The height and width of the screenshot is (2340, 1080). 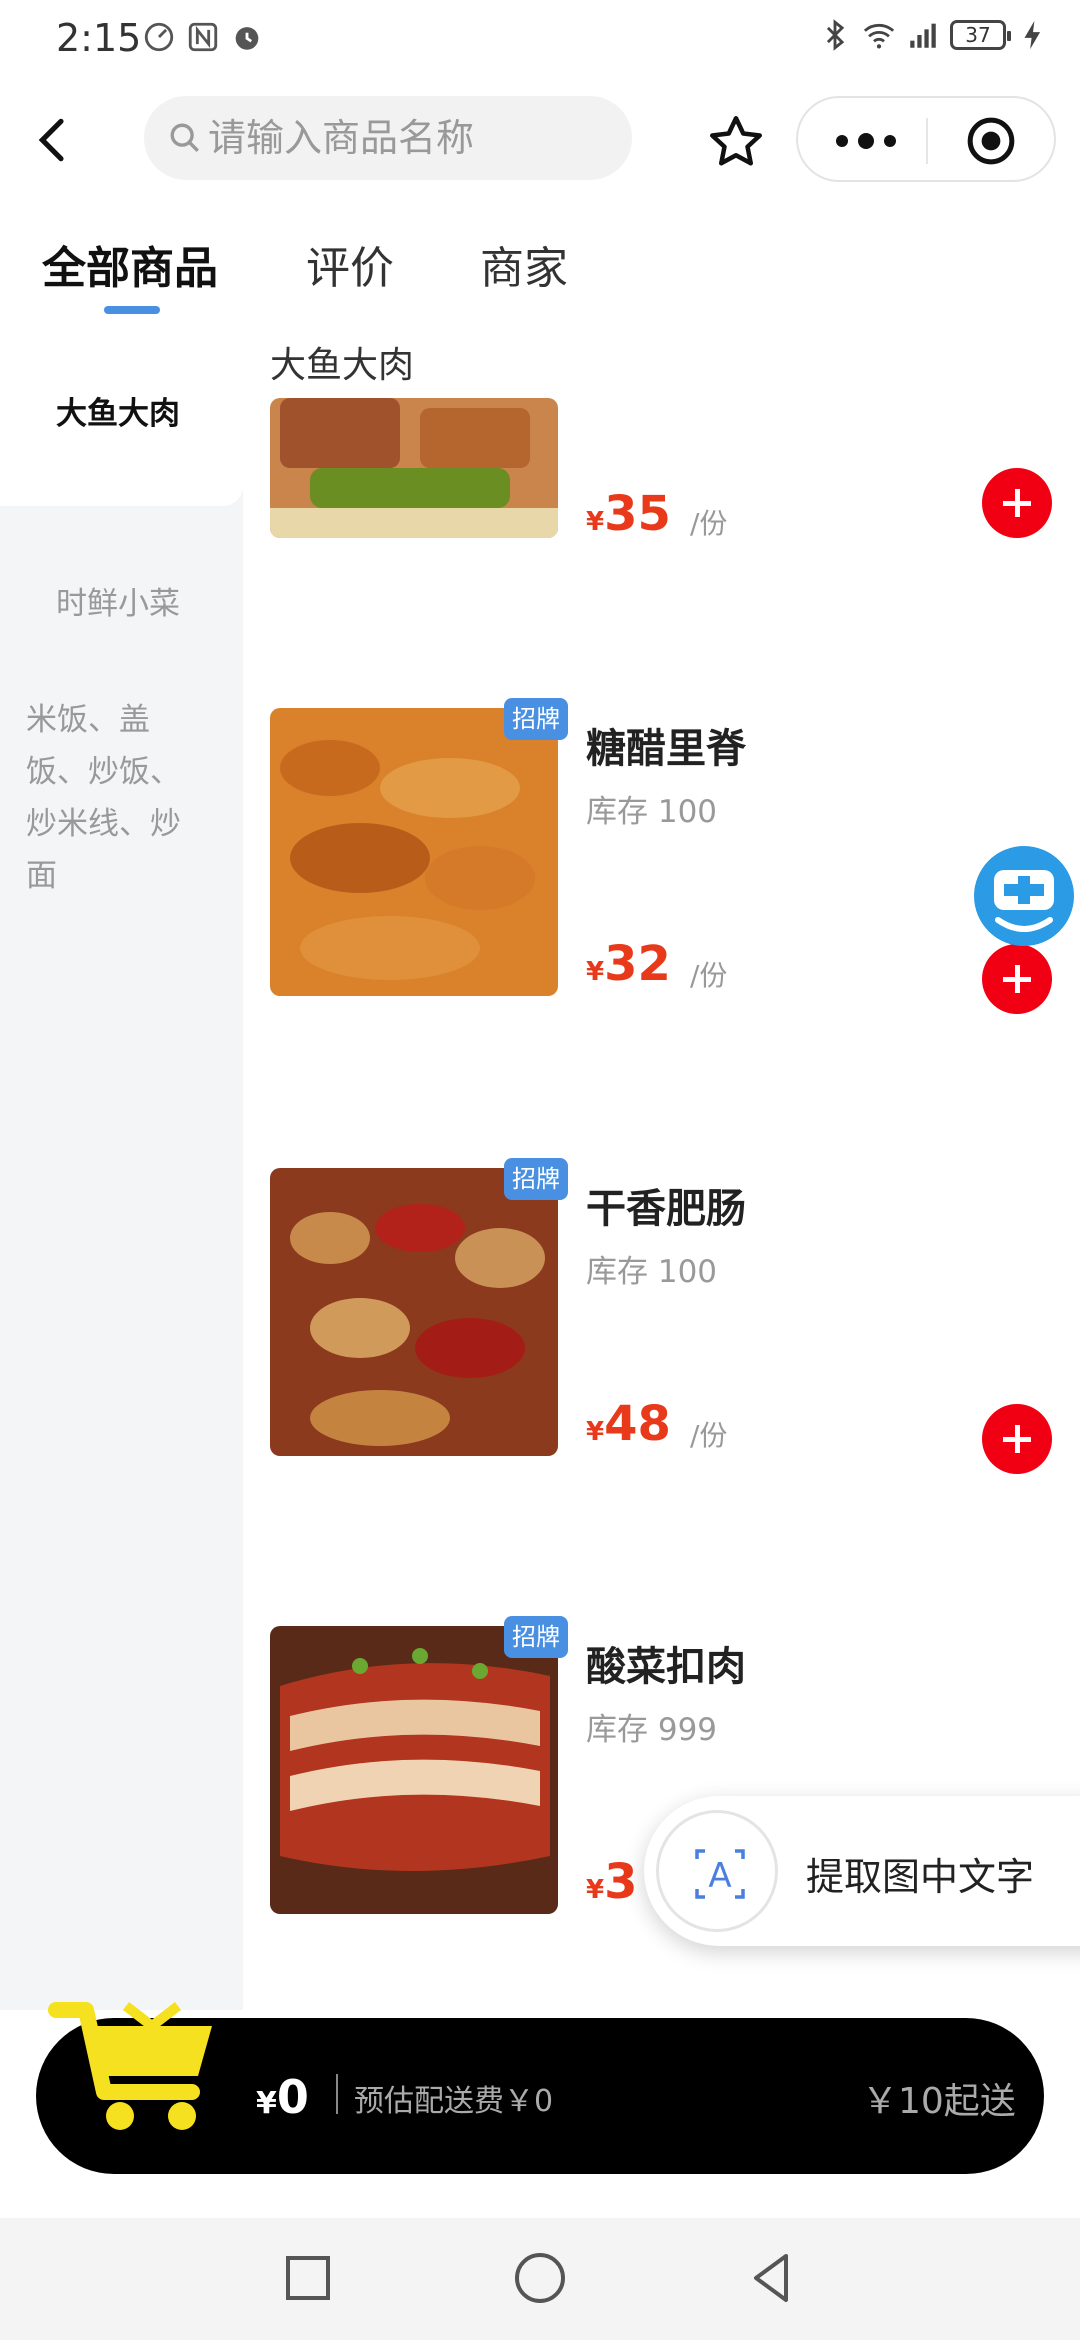 What do you see at coordinates (666, 1667) in the screenshot?
I see `product-name: 酸菜扣肉` at bounding box center [666, 1667].